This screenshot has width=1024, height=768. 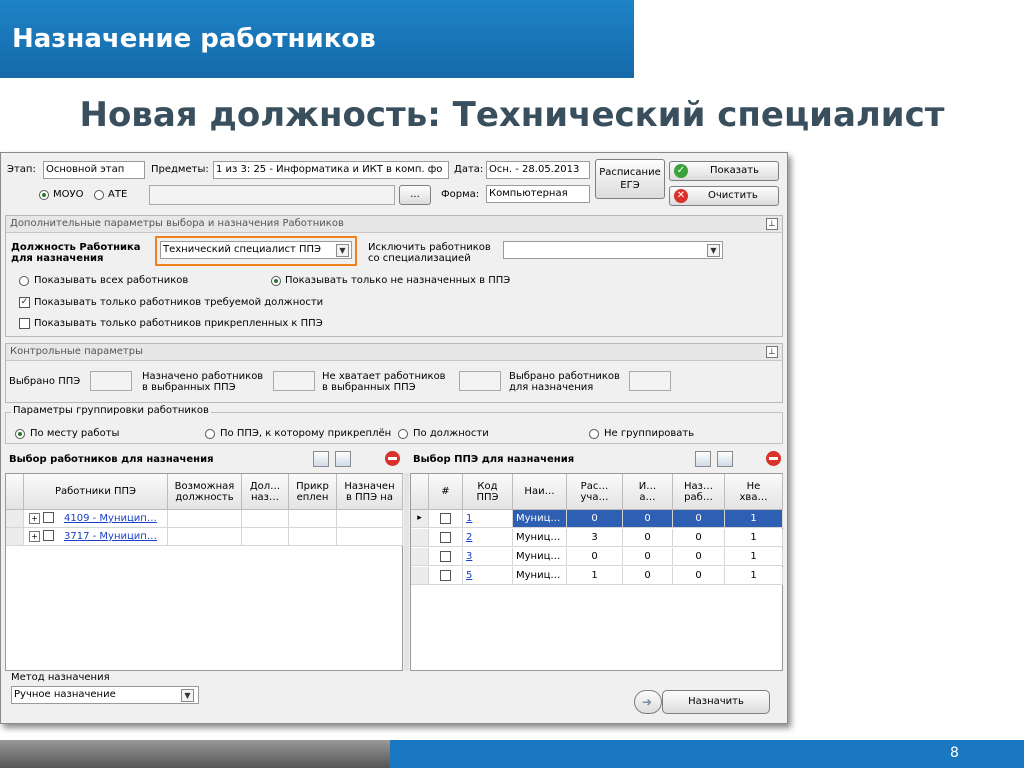 What do you see at coordinates (294, 381) in the screenshot?
I see `assigned-value` at bounding box center [294, 381].